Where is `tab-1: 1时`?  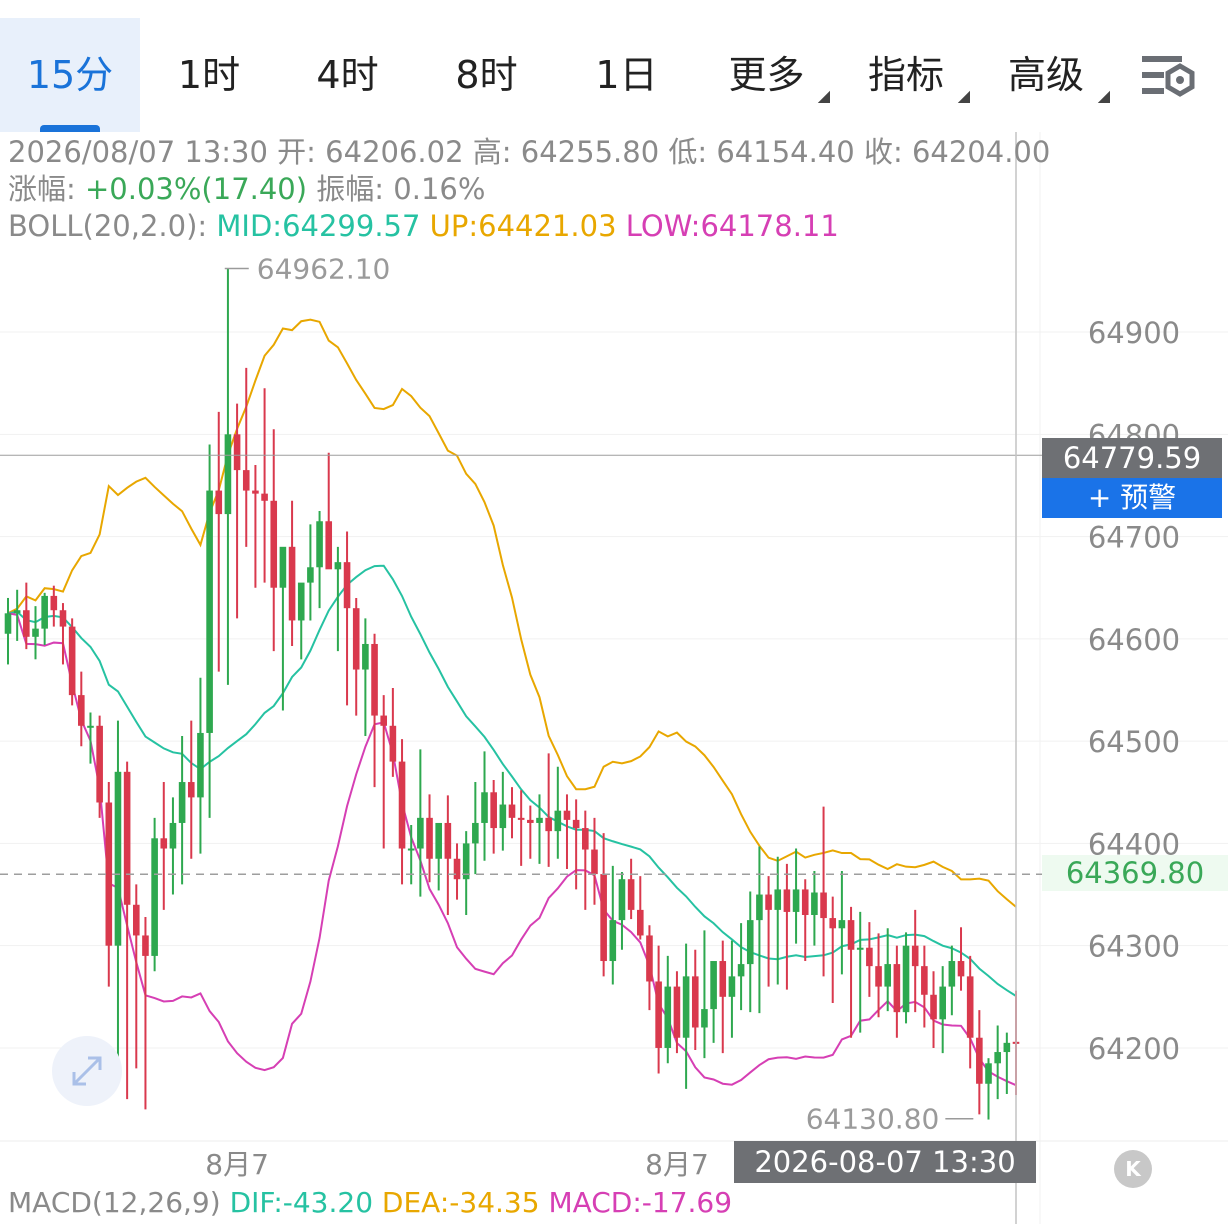
tab-1: 1时 is located at coordinates (209, 75).